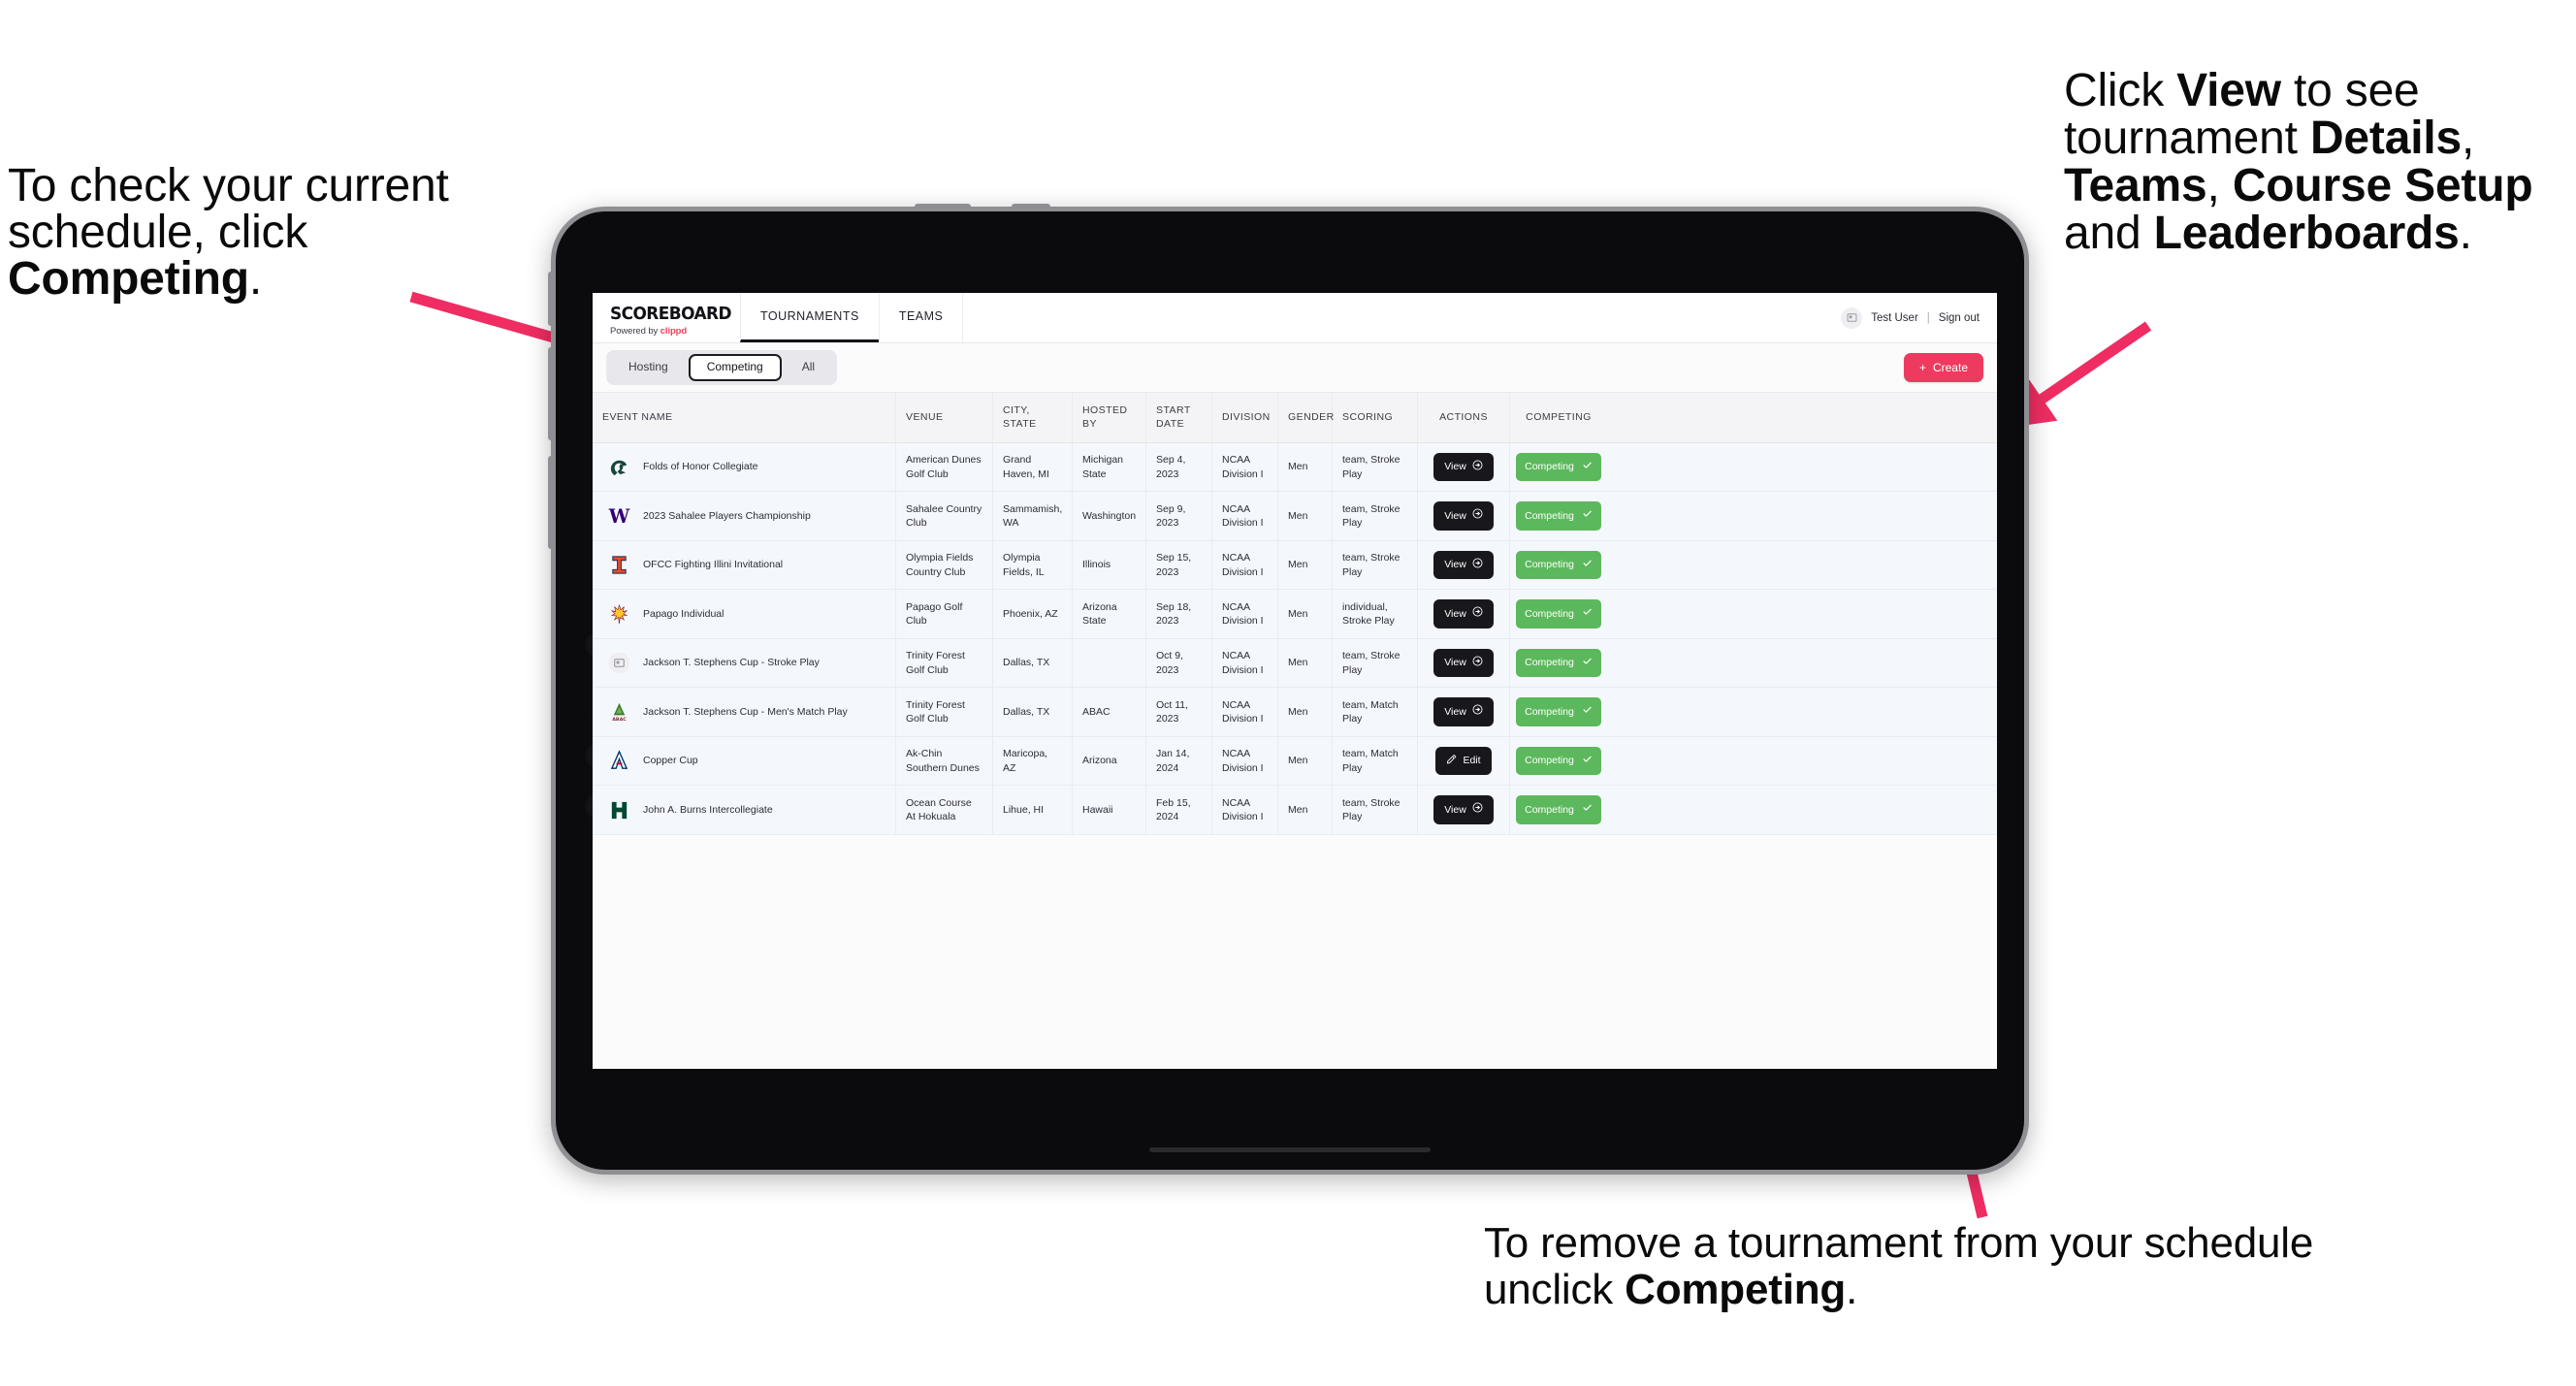 The width and height of the screenshot is (2576, 1386). What do you see at coordinates (1375, 417) in the screenshot?
I see `column-header-scoring: SCORING` at bounding box center [1375, 417].